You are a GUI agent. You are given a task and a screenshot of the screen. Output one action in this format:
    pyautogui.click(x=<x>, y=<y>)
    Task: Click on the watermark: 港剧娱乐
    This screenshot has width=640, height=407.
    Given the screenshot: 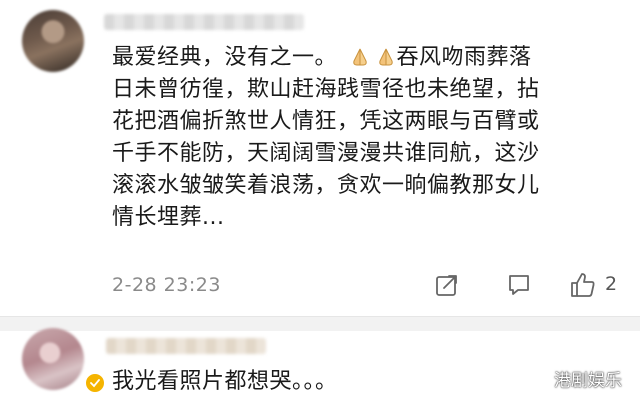 What is the action you would take?
    pyautogui.click(x=575, y=378)
    